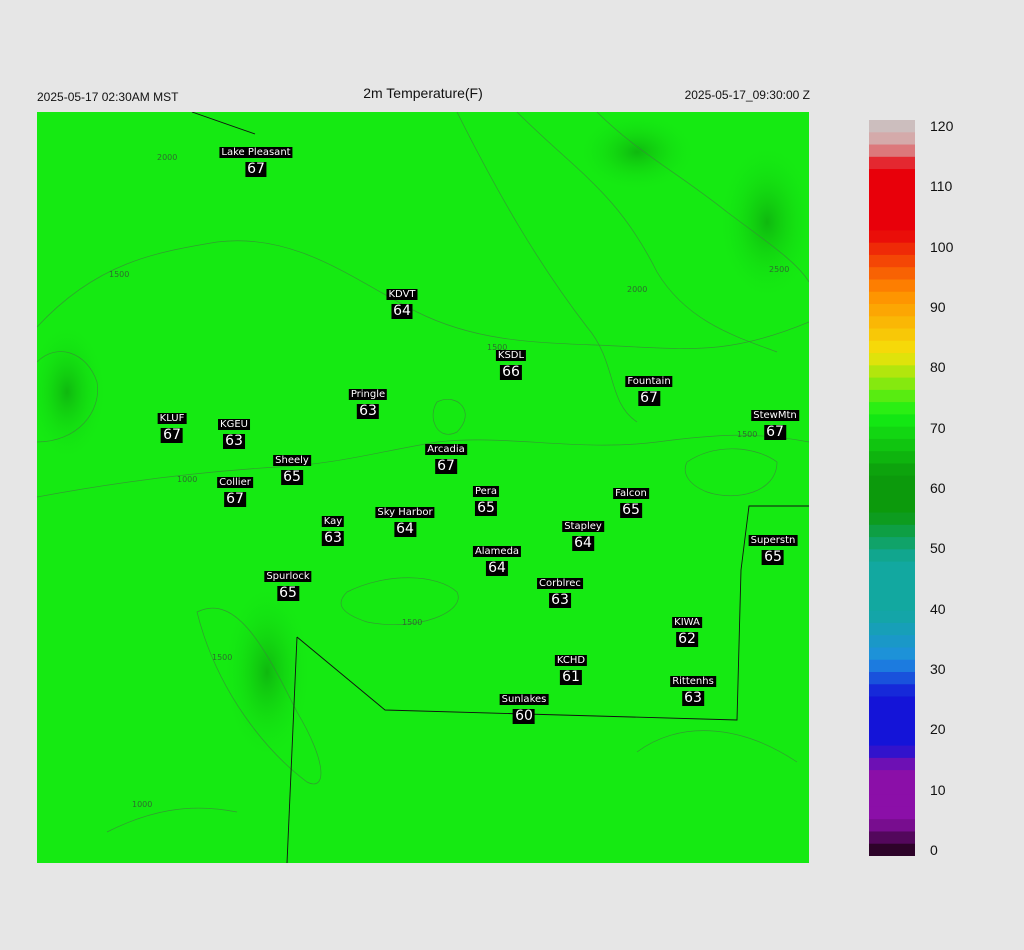  Describe the element at coordinates (292, 467) in the screenshot. I see `station-marker: Sheely 65` at that location.